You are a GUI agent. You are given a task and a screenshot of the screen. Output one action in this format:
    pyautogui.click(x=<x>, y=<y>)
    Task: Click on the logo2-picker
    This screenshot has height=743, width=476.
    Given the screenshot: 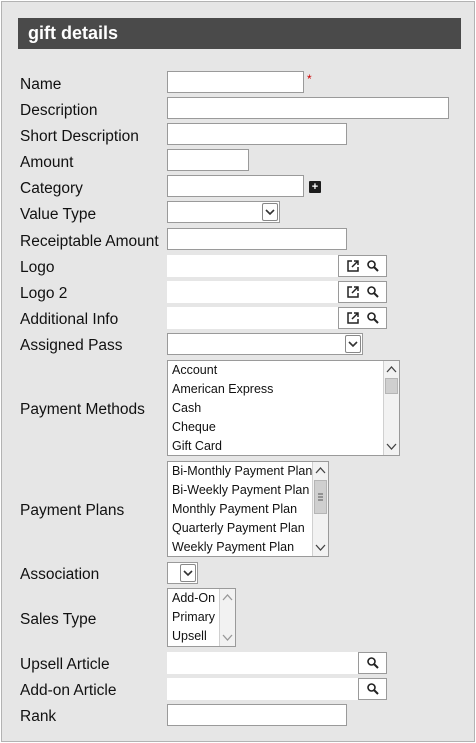 What is the action you would take?
    pyautogui.click(x=277, y=292)
    